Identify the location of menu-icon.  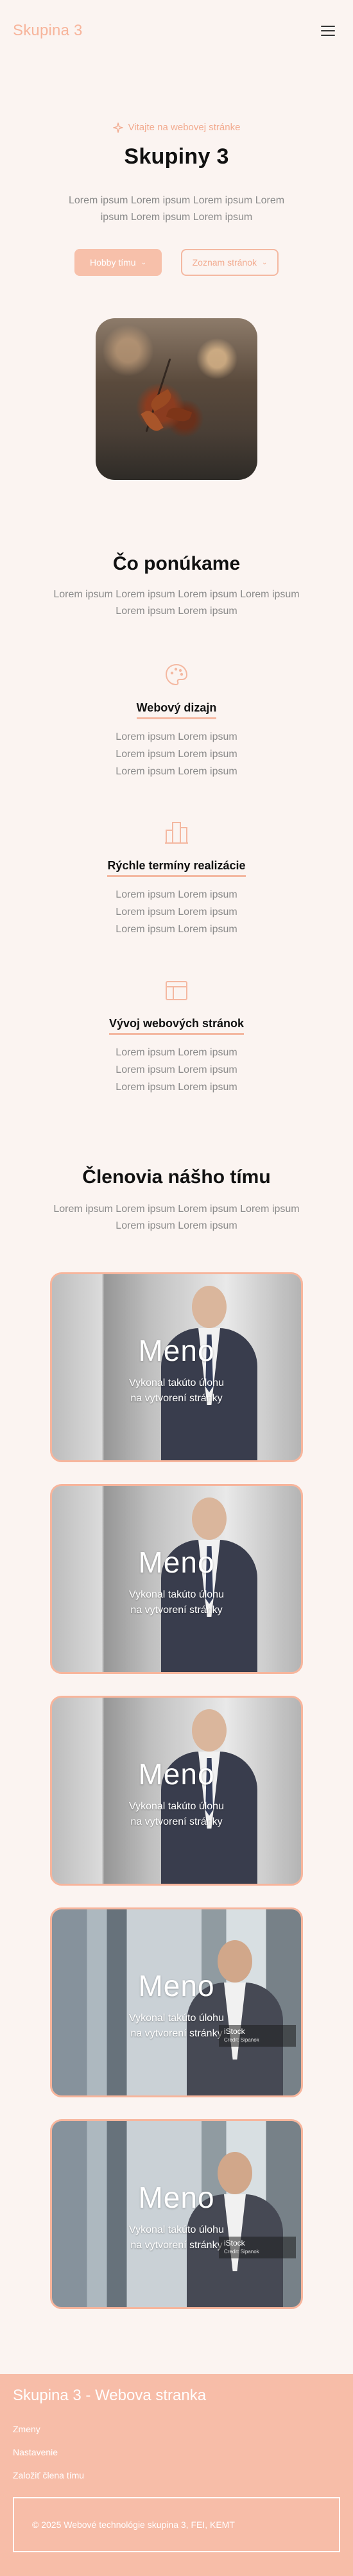
(328, 31).